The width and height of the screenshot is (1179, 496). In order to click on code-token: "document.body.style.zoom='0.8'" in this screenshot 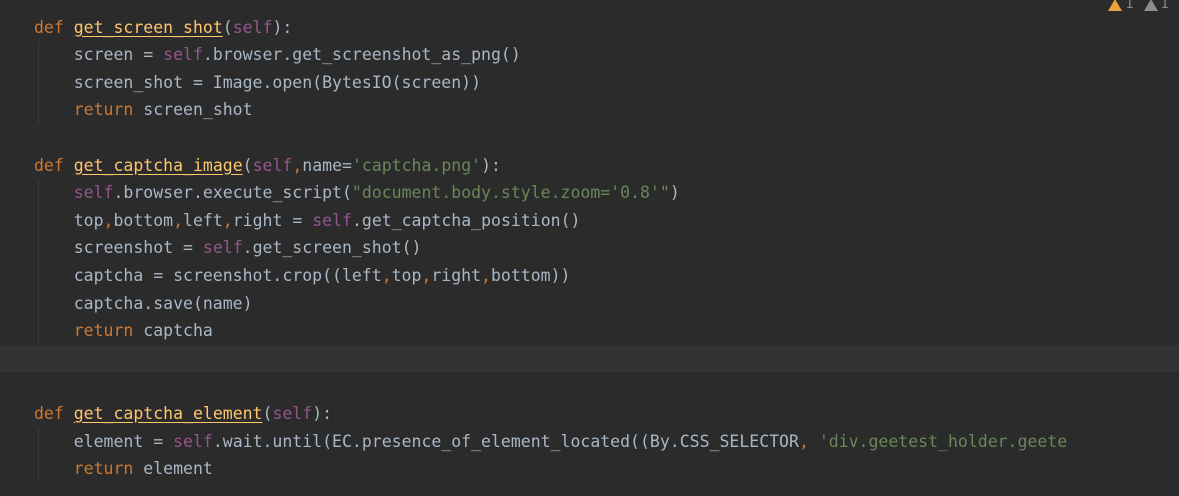, I will do `click(510, 193)`.